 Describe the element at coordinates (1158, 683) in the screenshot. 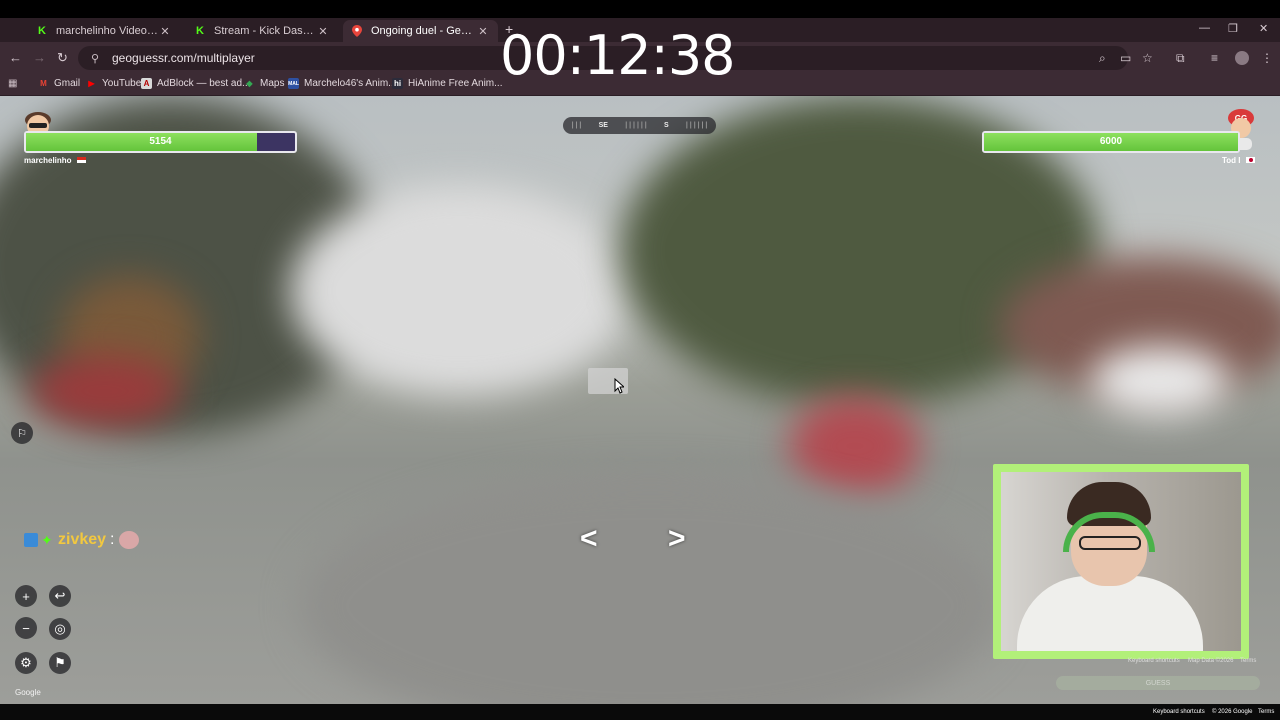

I see `guess-button: GUESS` at that location.